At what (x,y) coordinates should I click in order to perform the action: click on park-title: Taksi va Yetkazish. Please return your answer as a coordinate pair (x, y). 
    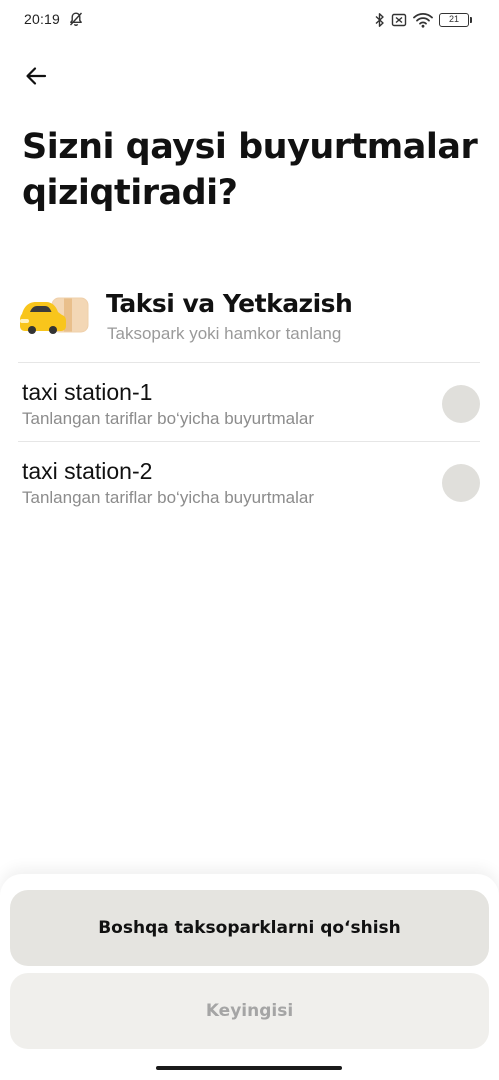
    Looking at the image, I should click on (229, 303).